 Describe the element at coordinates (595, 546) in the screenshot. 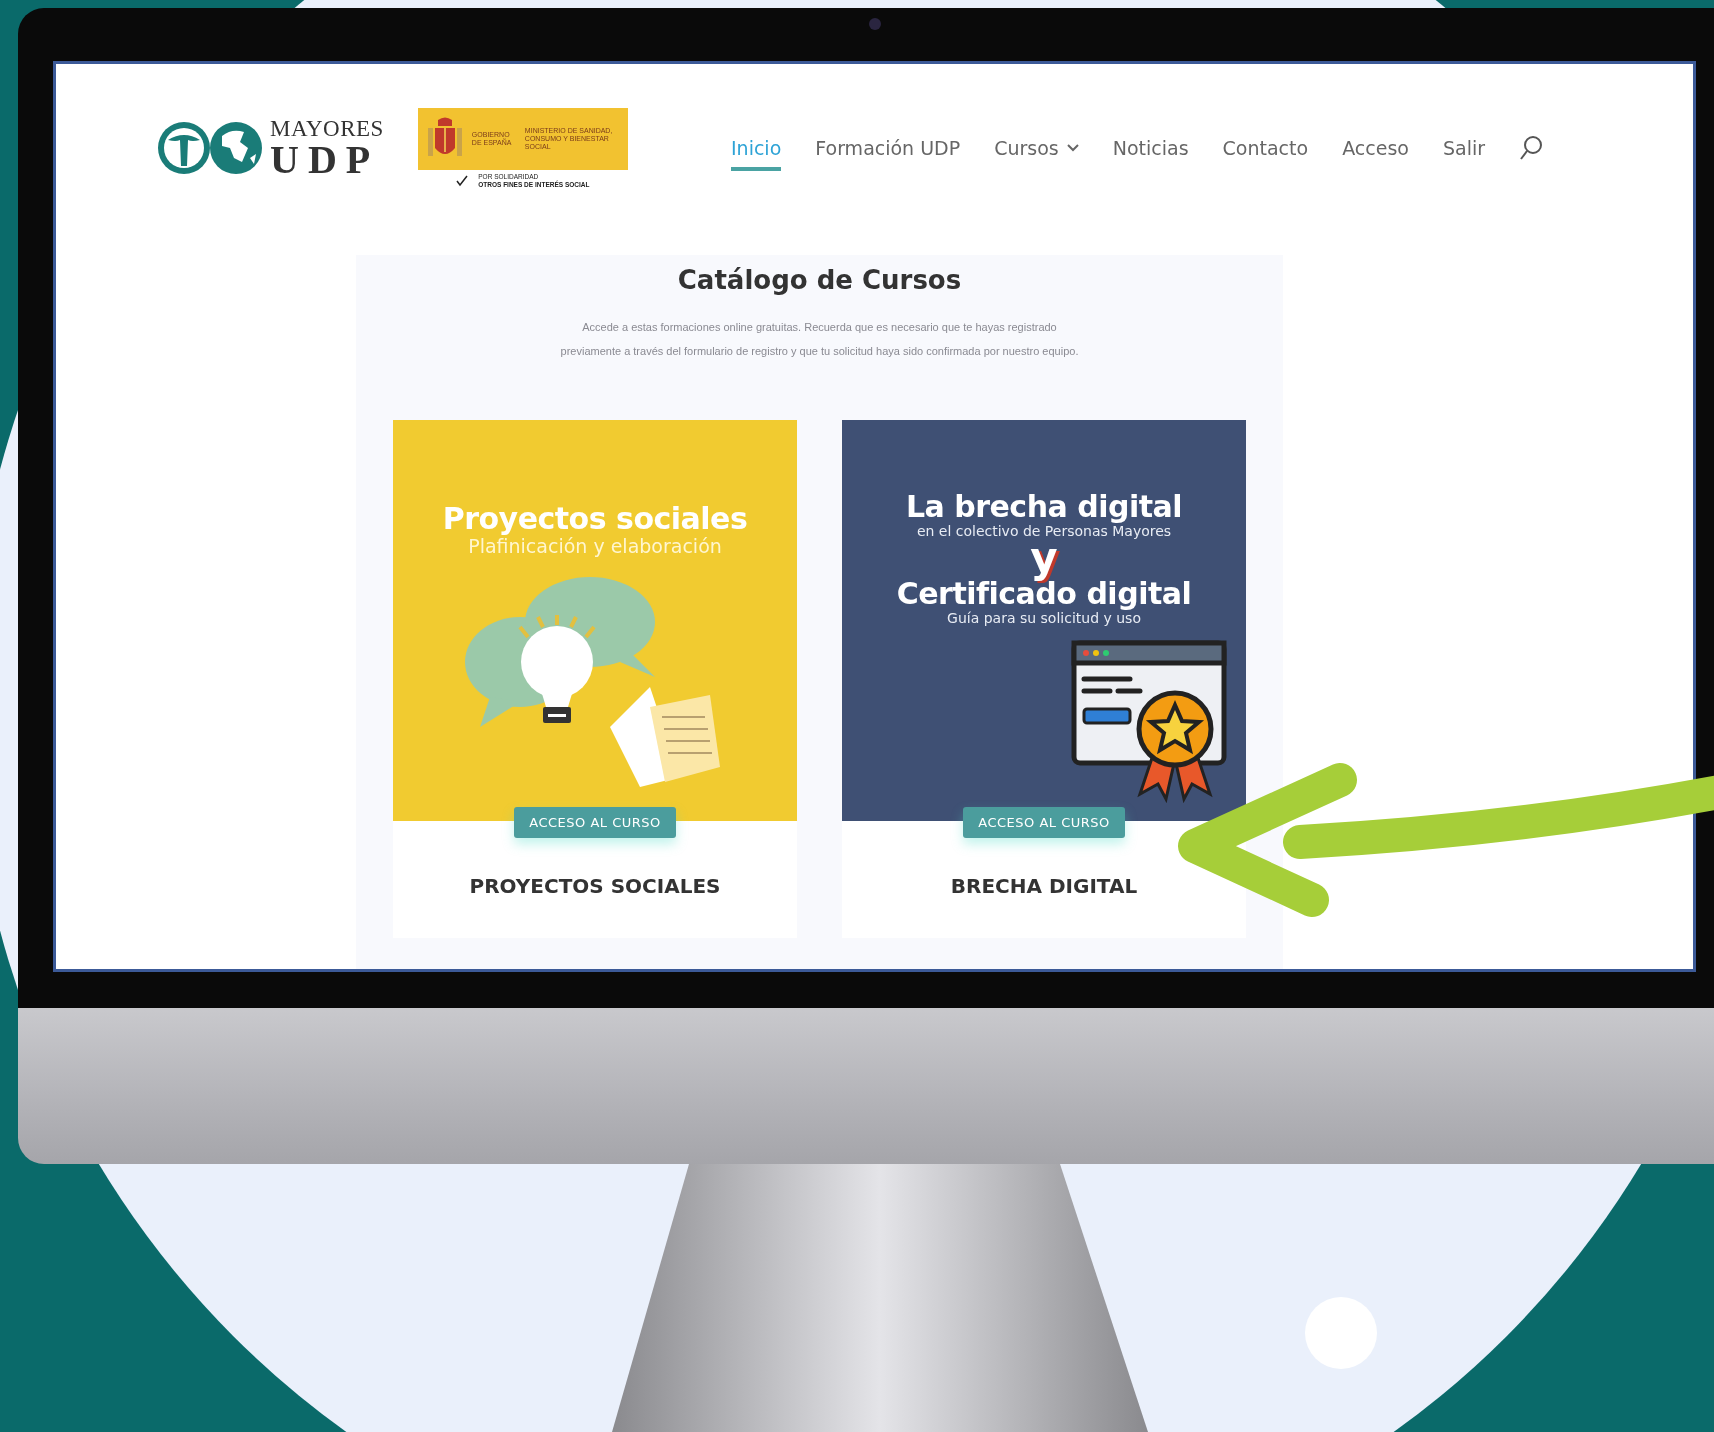

I see `banner-subtitle: Plafinicación y elaboración` at that location.